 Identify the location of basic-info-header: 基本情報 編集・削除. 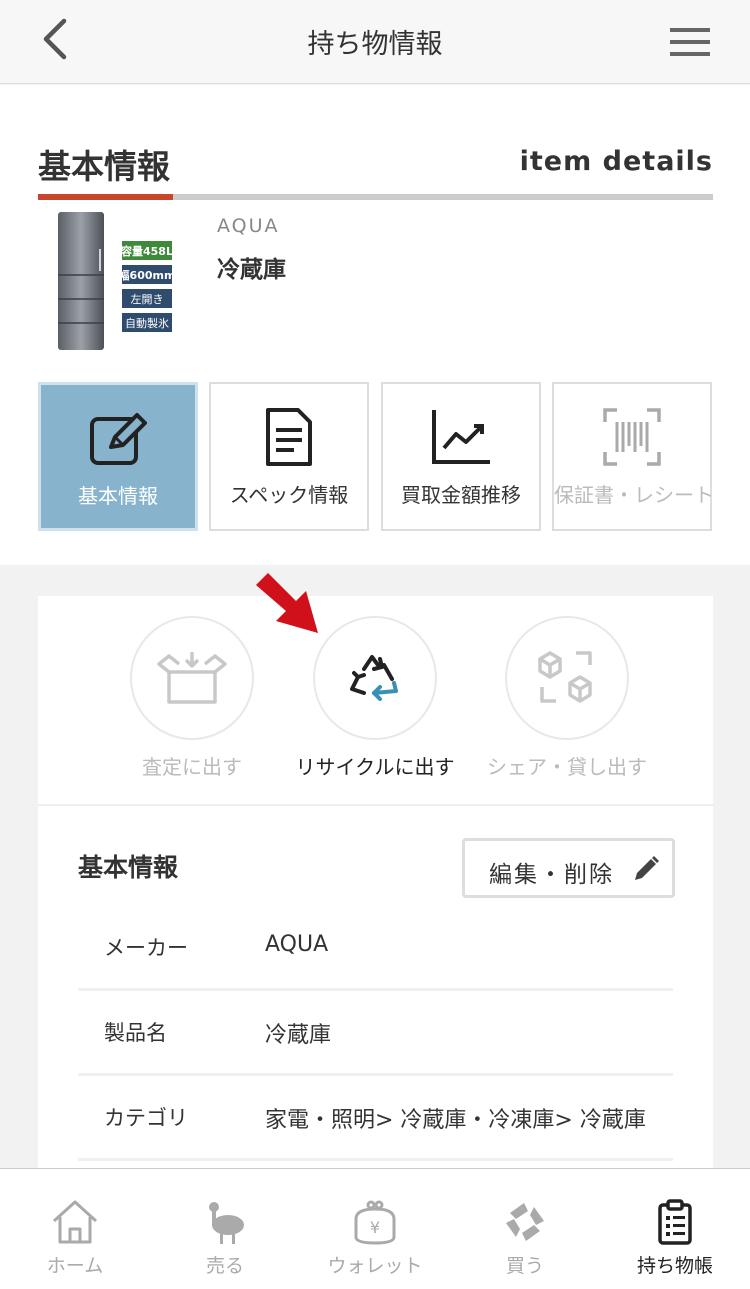
(376, 868).